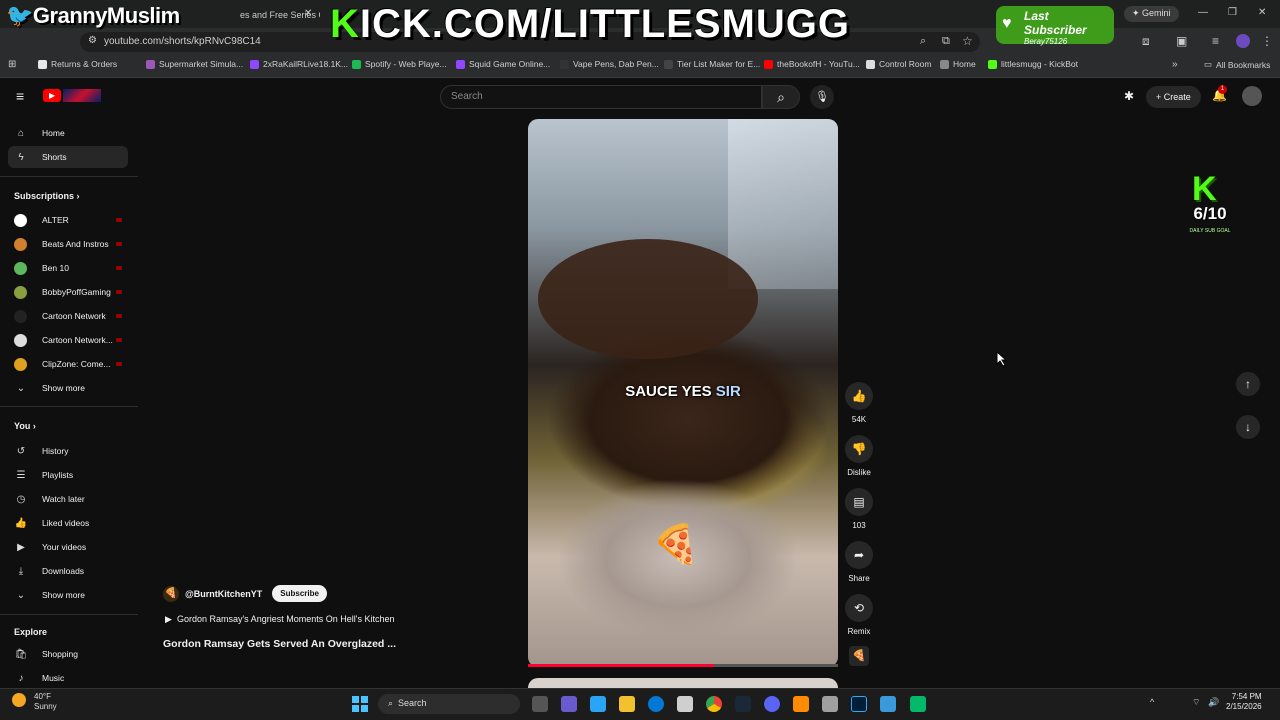  I want to click on sidebar-you-item: ⤓ Downloads, so click(68, 571).